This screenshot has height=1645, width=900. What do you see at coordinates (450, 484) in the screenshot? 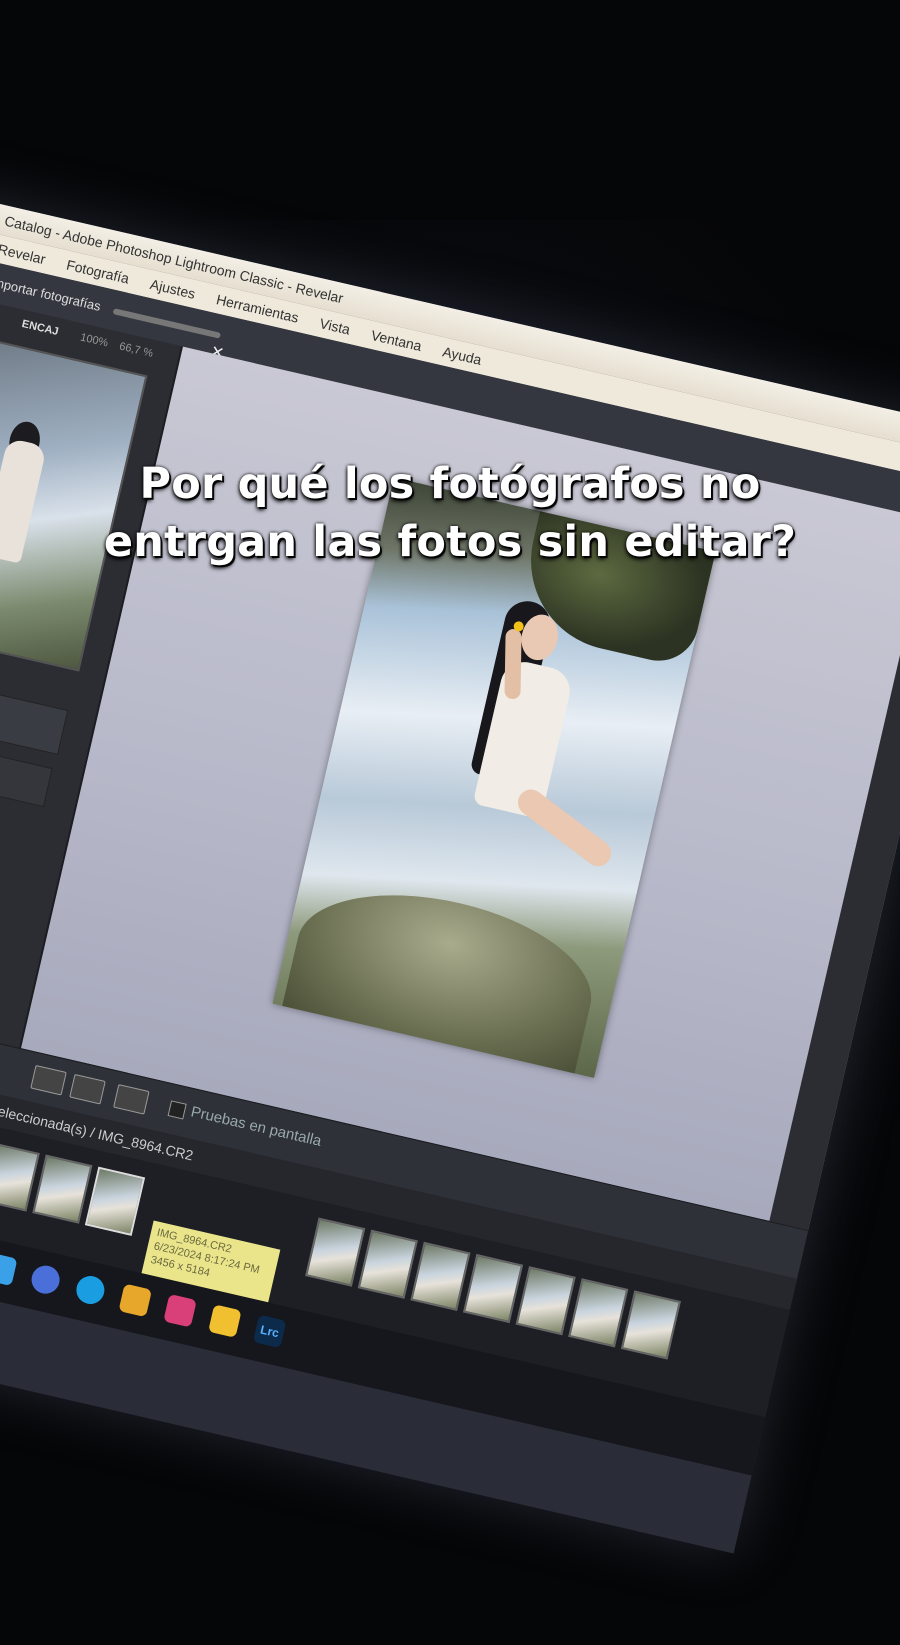
I see `caption-line-1: Por qué los fotógrafos no` at bounding box center [450, 484].